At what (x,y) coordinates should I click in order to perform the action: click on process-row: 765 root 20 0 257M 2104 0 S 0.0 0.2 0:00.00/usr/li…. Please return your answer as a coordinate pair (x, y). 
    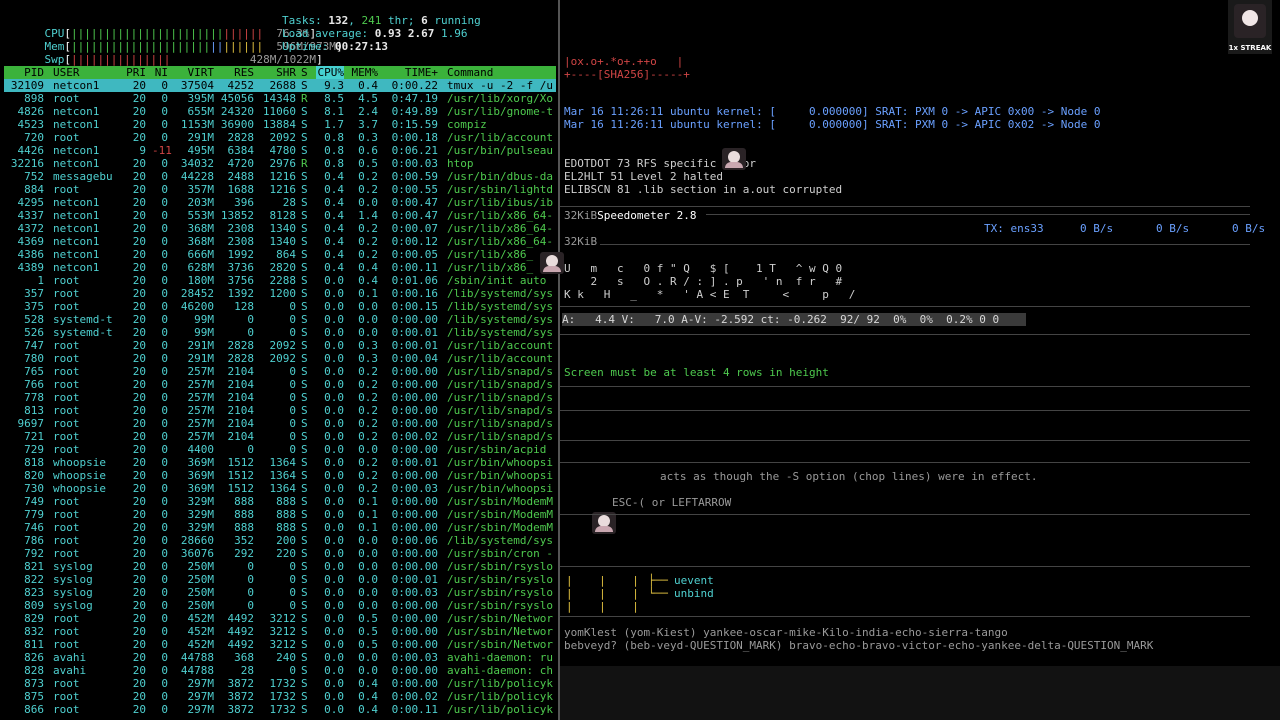
    Looking at the image, I should click on (280, 371).